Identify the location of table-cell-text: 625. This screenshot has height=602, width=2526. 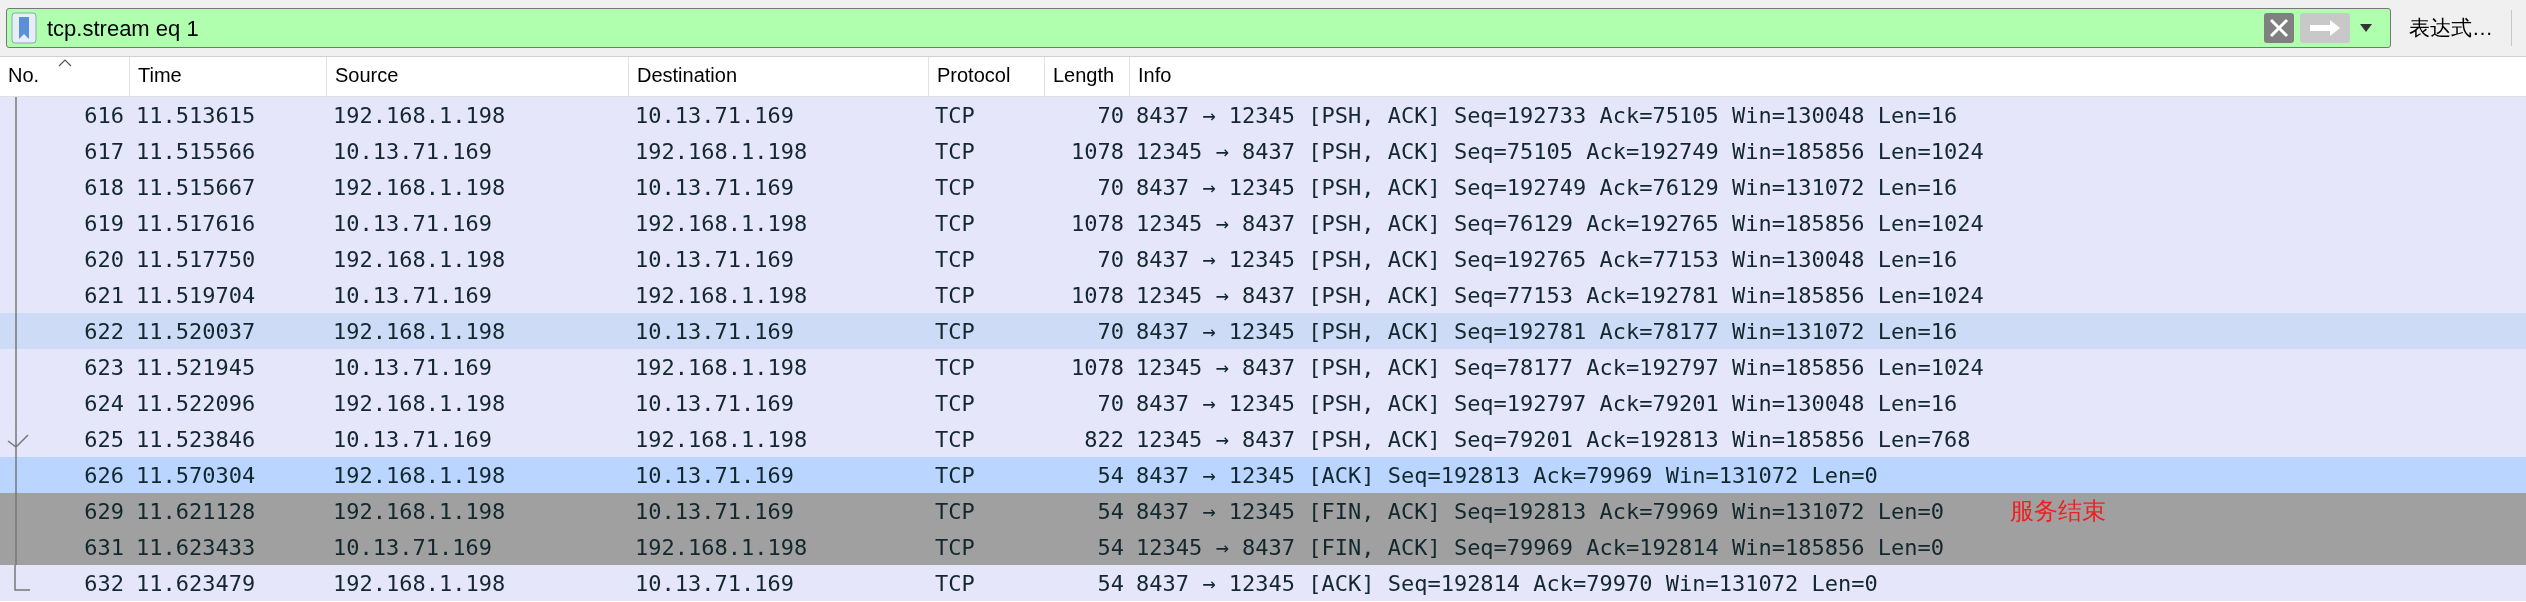
(104, 439).